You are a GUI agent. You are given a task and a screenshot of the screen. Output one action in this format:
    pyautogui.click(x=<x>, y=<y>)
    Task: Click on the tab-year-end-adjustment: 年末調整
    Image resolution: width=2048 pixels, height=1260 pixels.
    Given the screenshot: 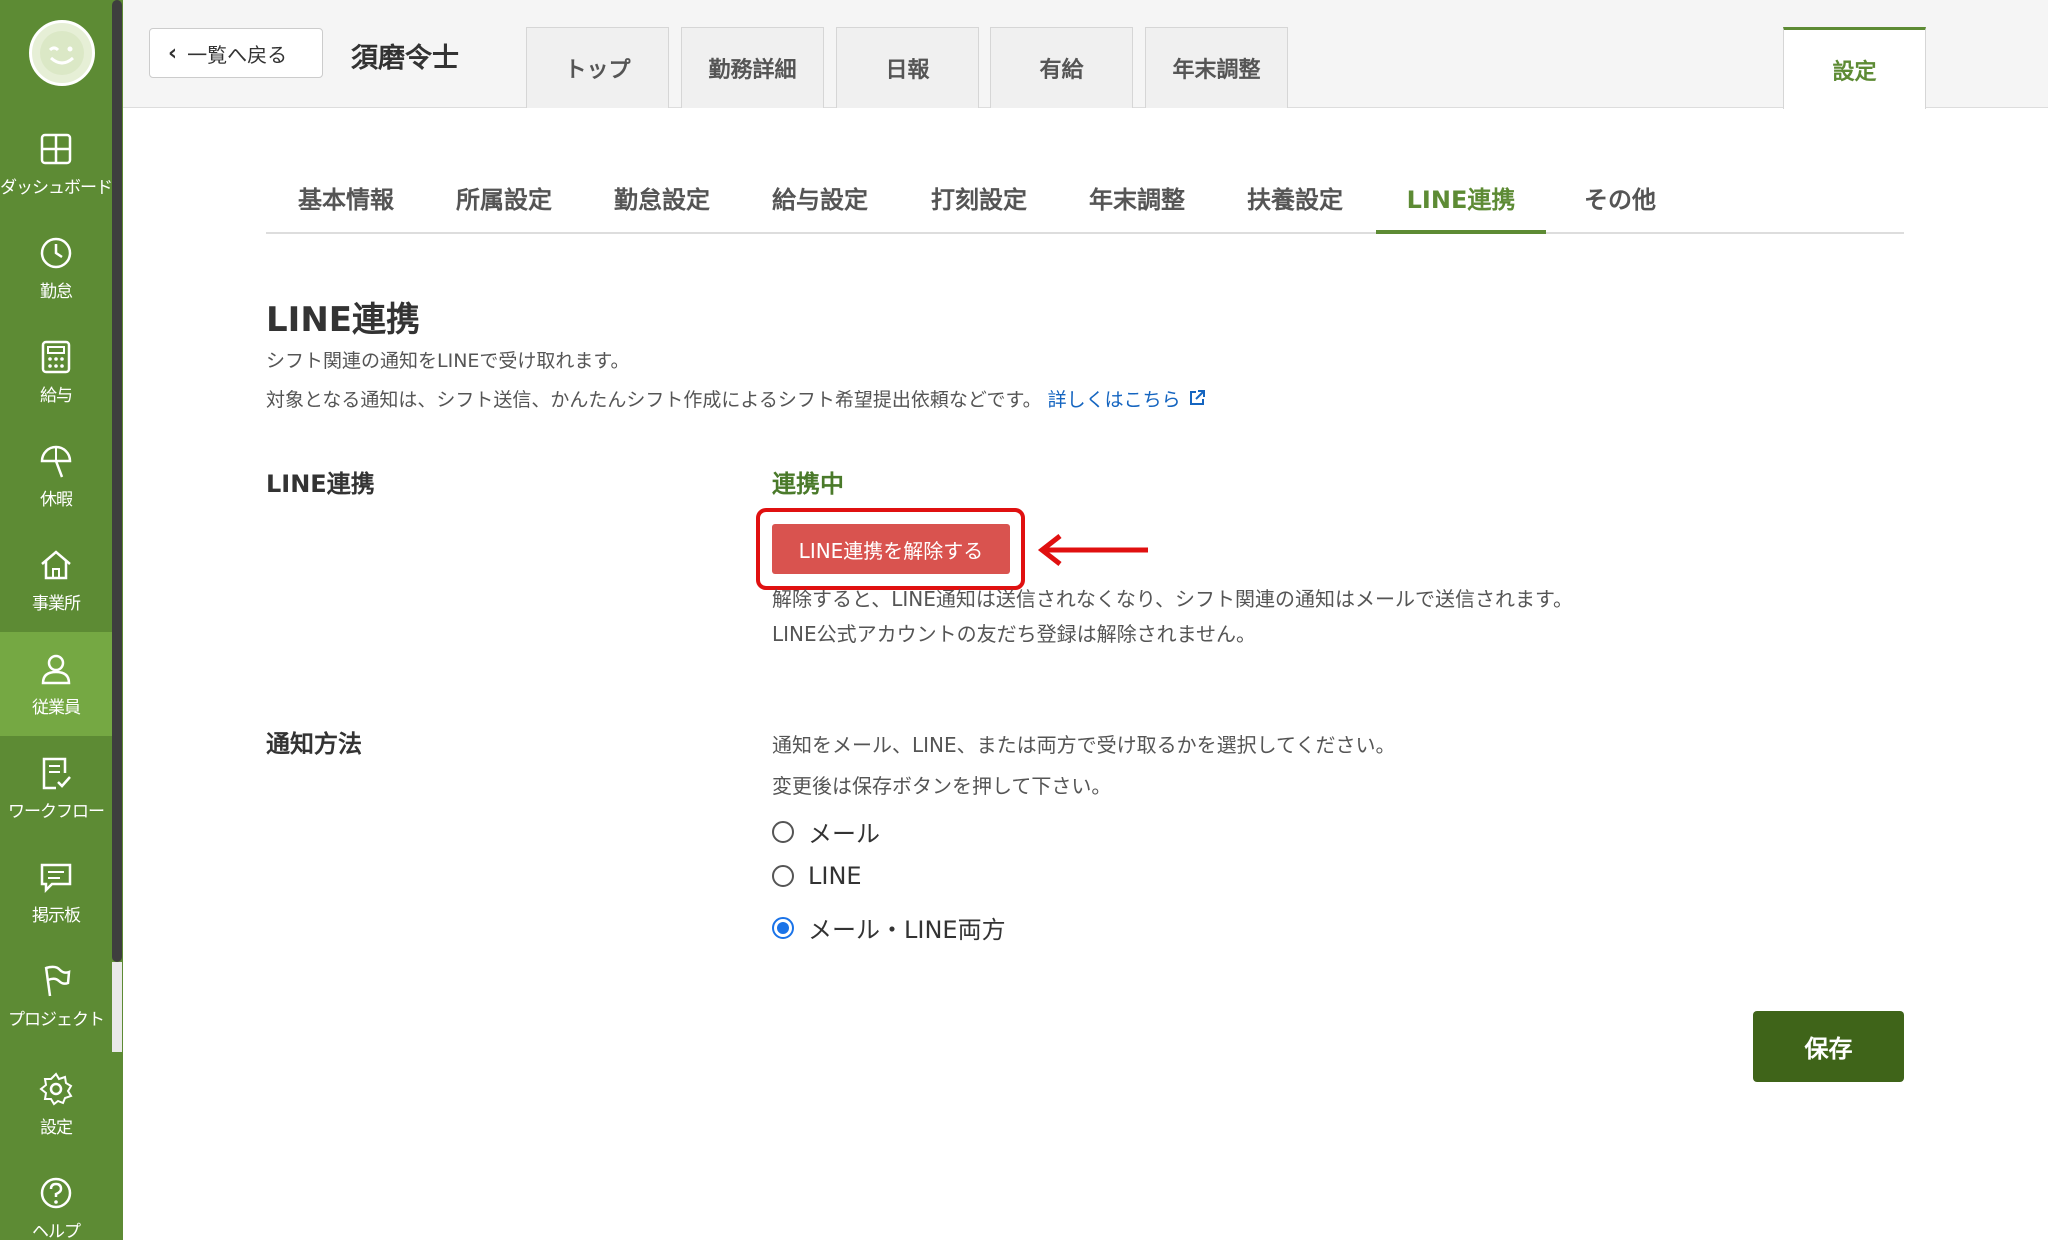 What is the action you would take?
    pyautogui.click(x=1216, y=67)
    